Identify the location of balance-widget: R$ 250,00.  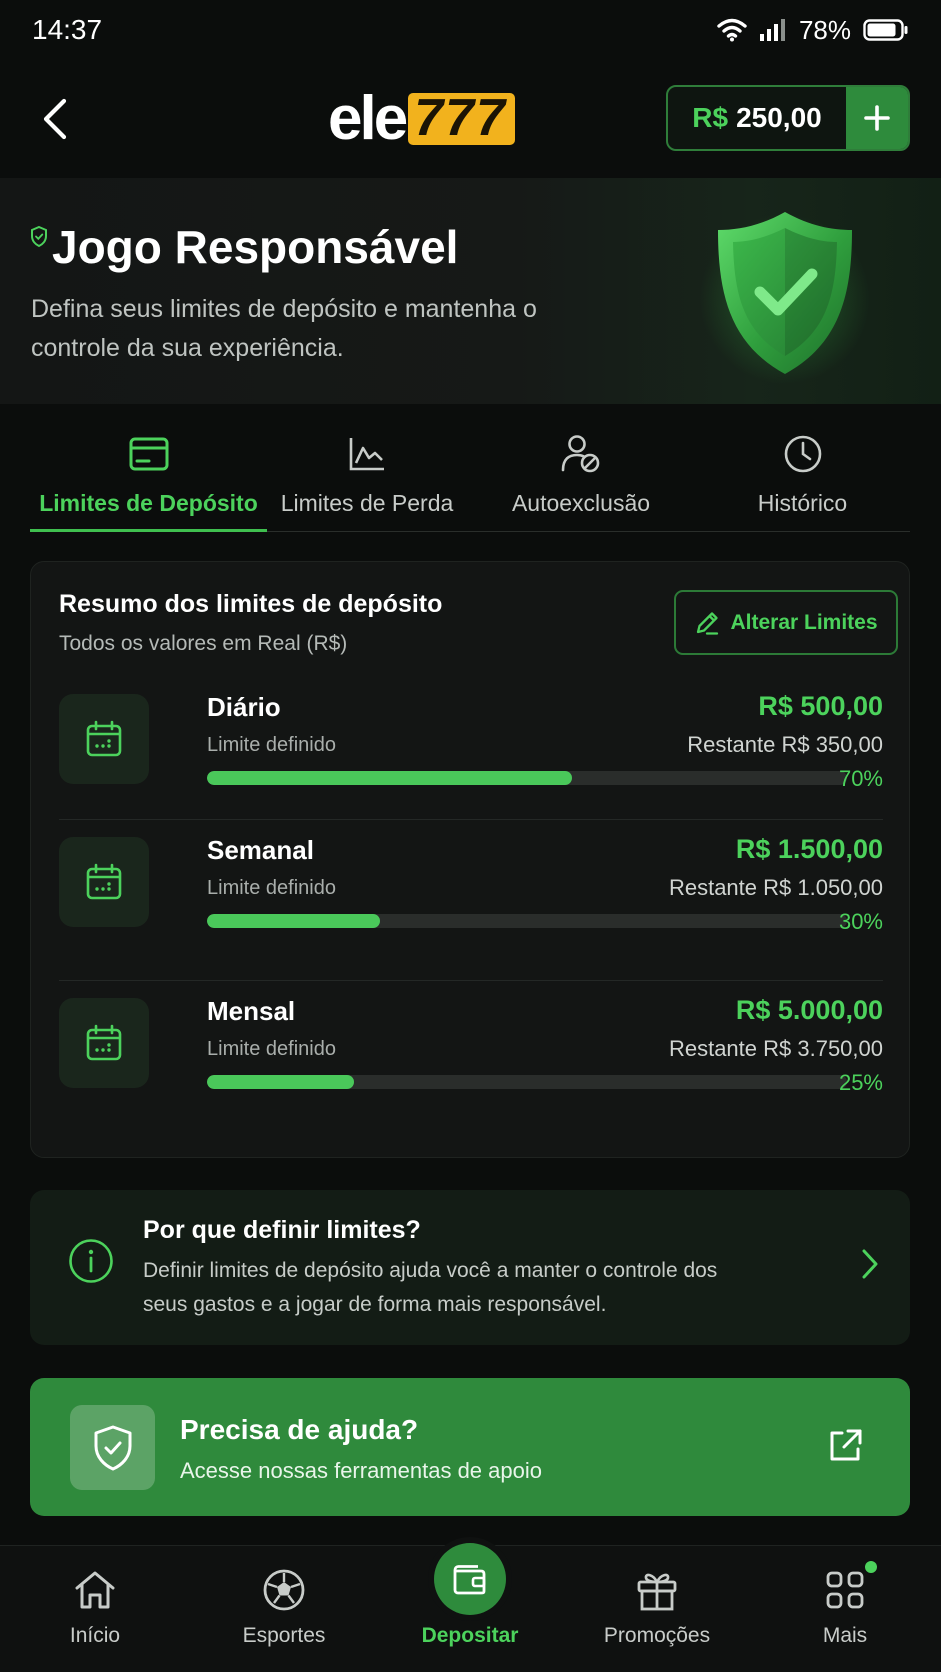
(788, 118).